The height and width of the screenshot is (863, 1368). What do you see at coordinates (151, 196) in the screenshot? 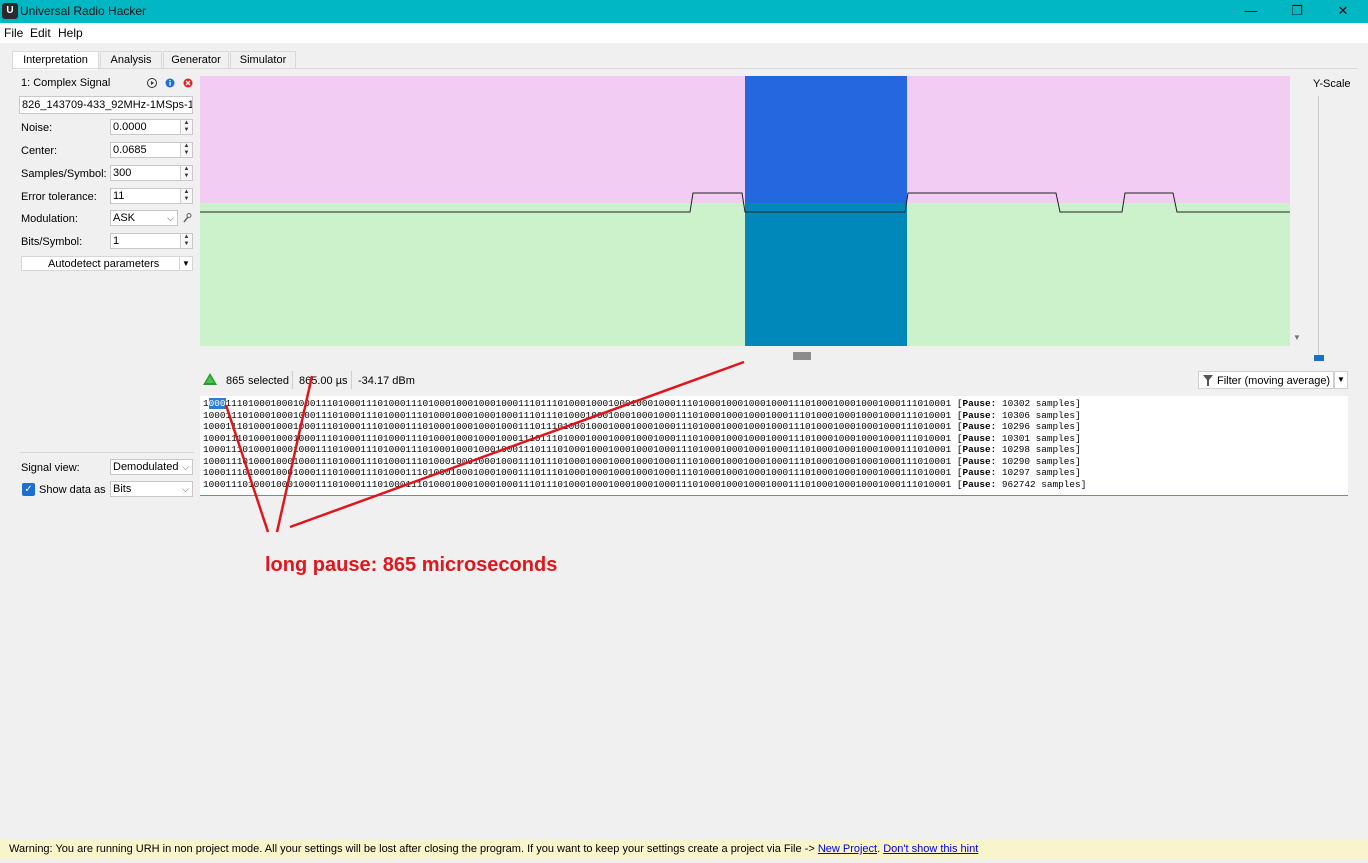
I see `error-tolerance-spinbox: 11 ▲ ▼` at bounding box center [151, 196].